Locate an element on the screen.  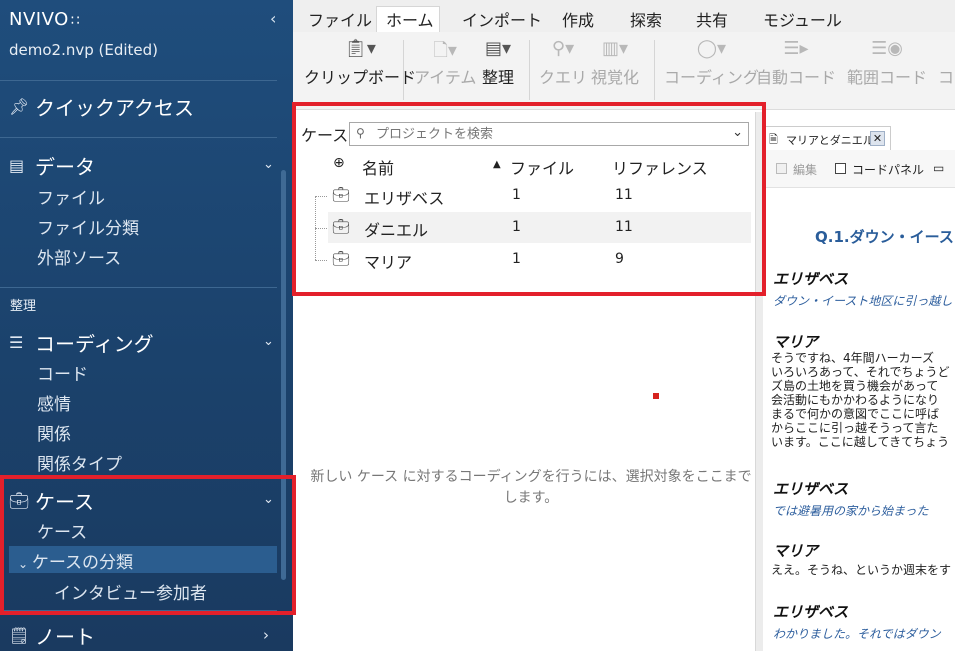
clipboard-button: 📋︎▾ クリップボード is located at coordinates (360, 63).